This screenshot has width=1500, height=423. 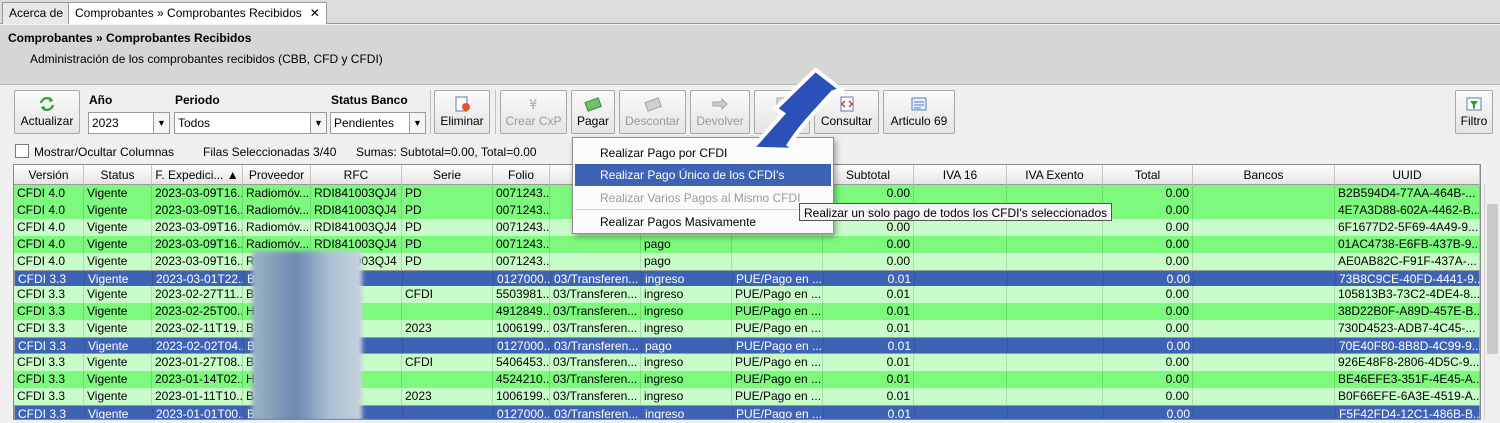 I want to click on sort-ascending-icon: ▲, so click(x=232, y=175).